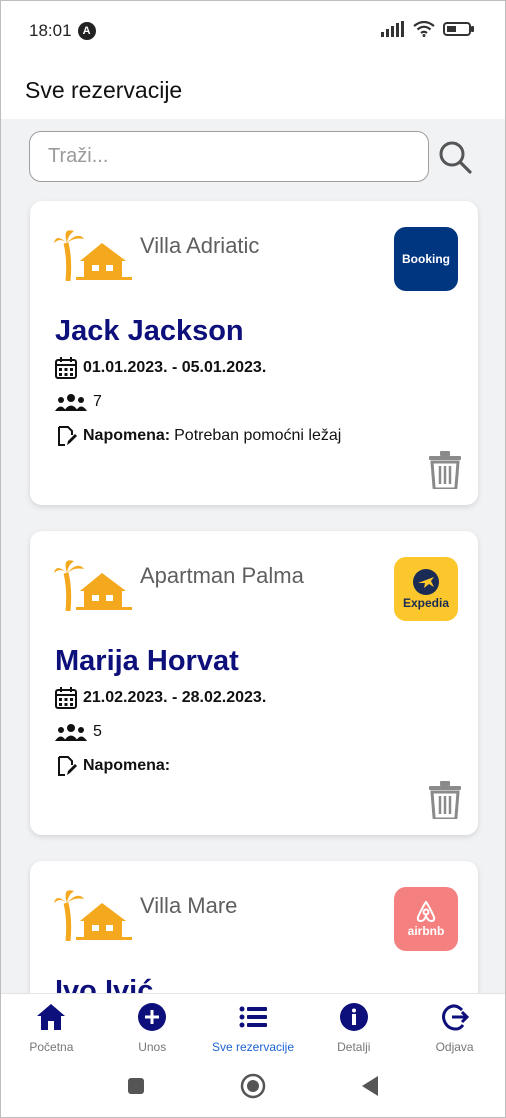 This screenshot has width=506, height=1118. What do you see at coordinates (152, 1017) in the screenshot?
I see `add-circle-icon` at bounding box center [152, 1017].